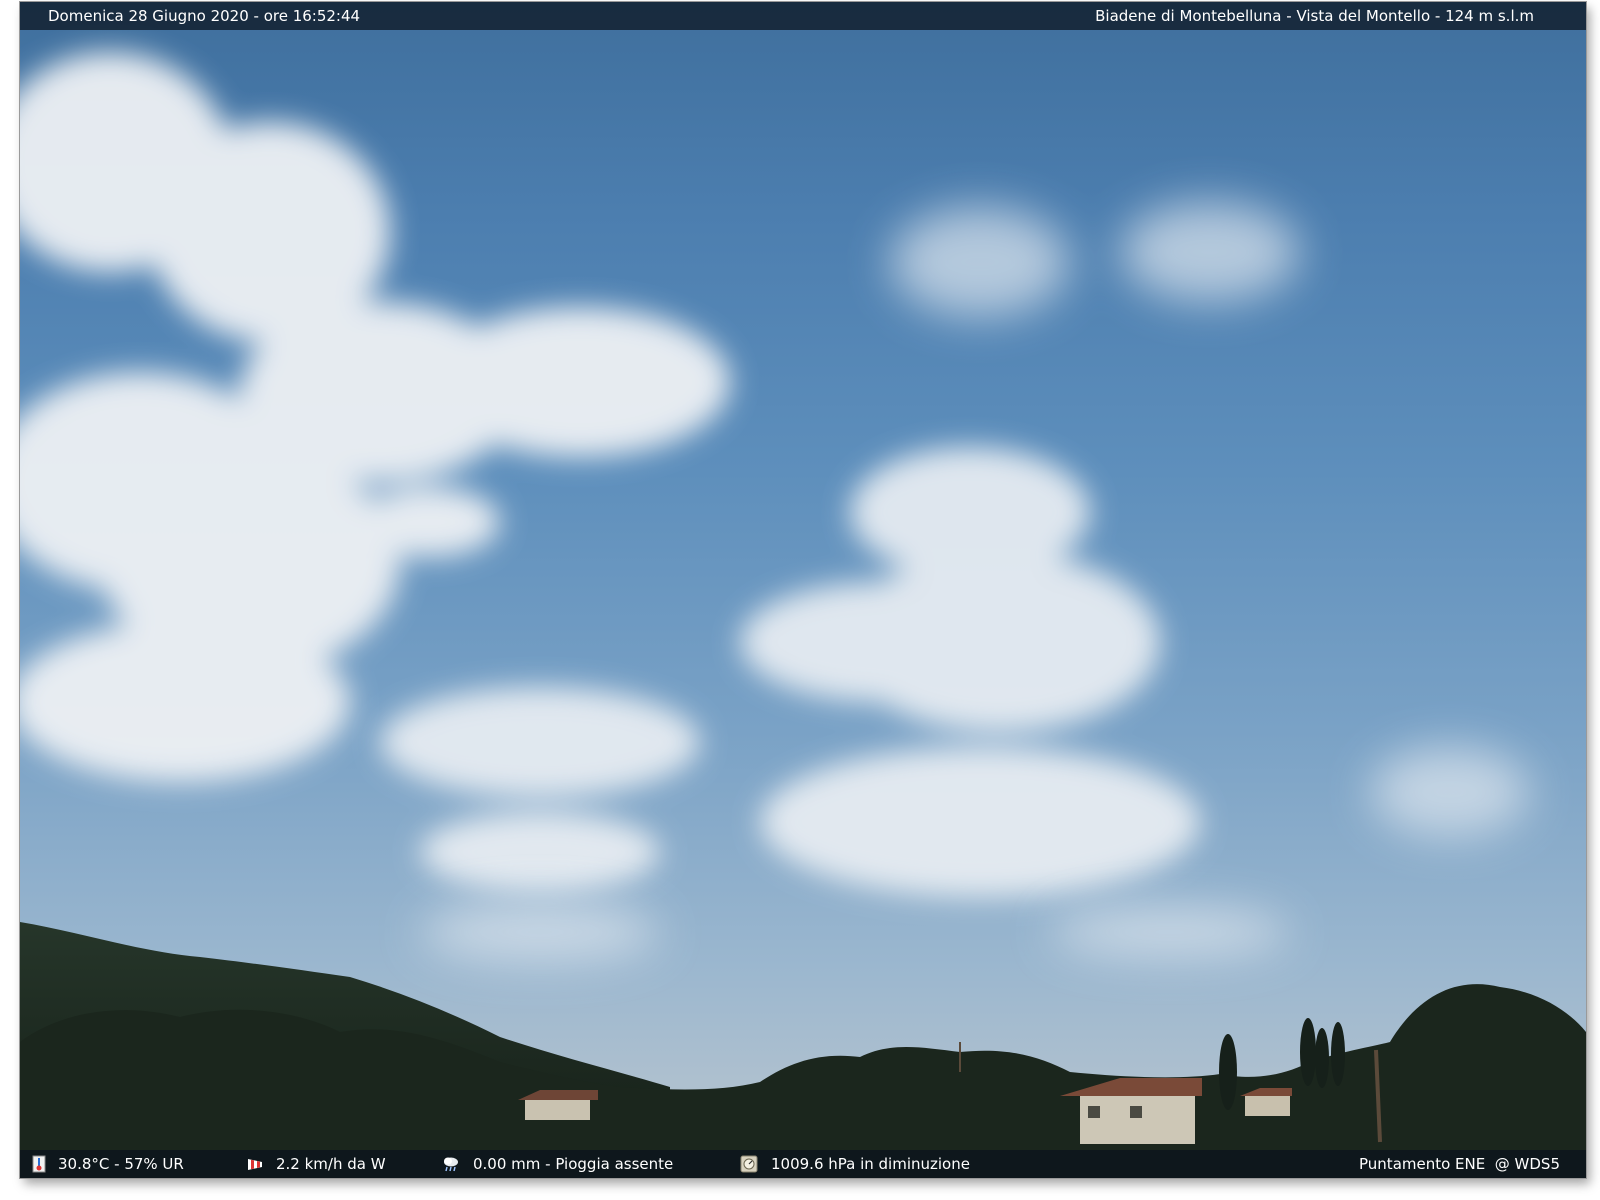 The image size is (1600, 1200). What do you see at coordinates (1459, 1164) in the screenshot?
I see `camera-pointing-label: Puntamento ENE @ WDS5` at bounding box center [1459, 1164].